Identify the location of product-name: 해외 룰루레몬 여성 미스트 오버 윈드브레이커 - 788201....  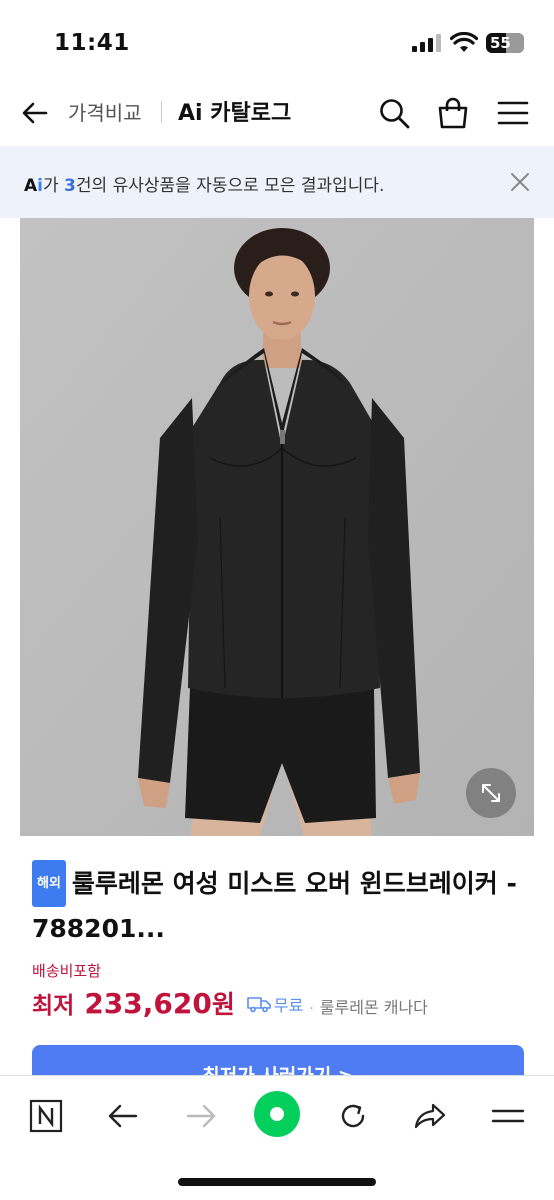
(282, 905).